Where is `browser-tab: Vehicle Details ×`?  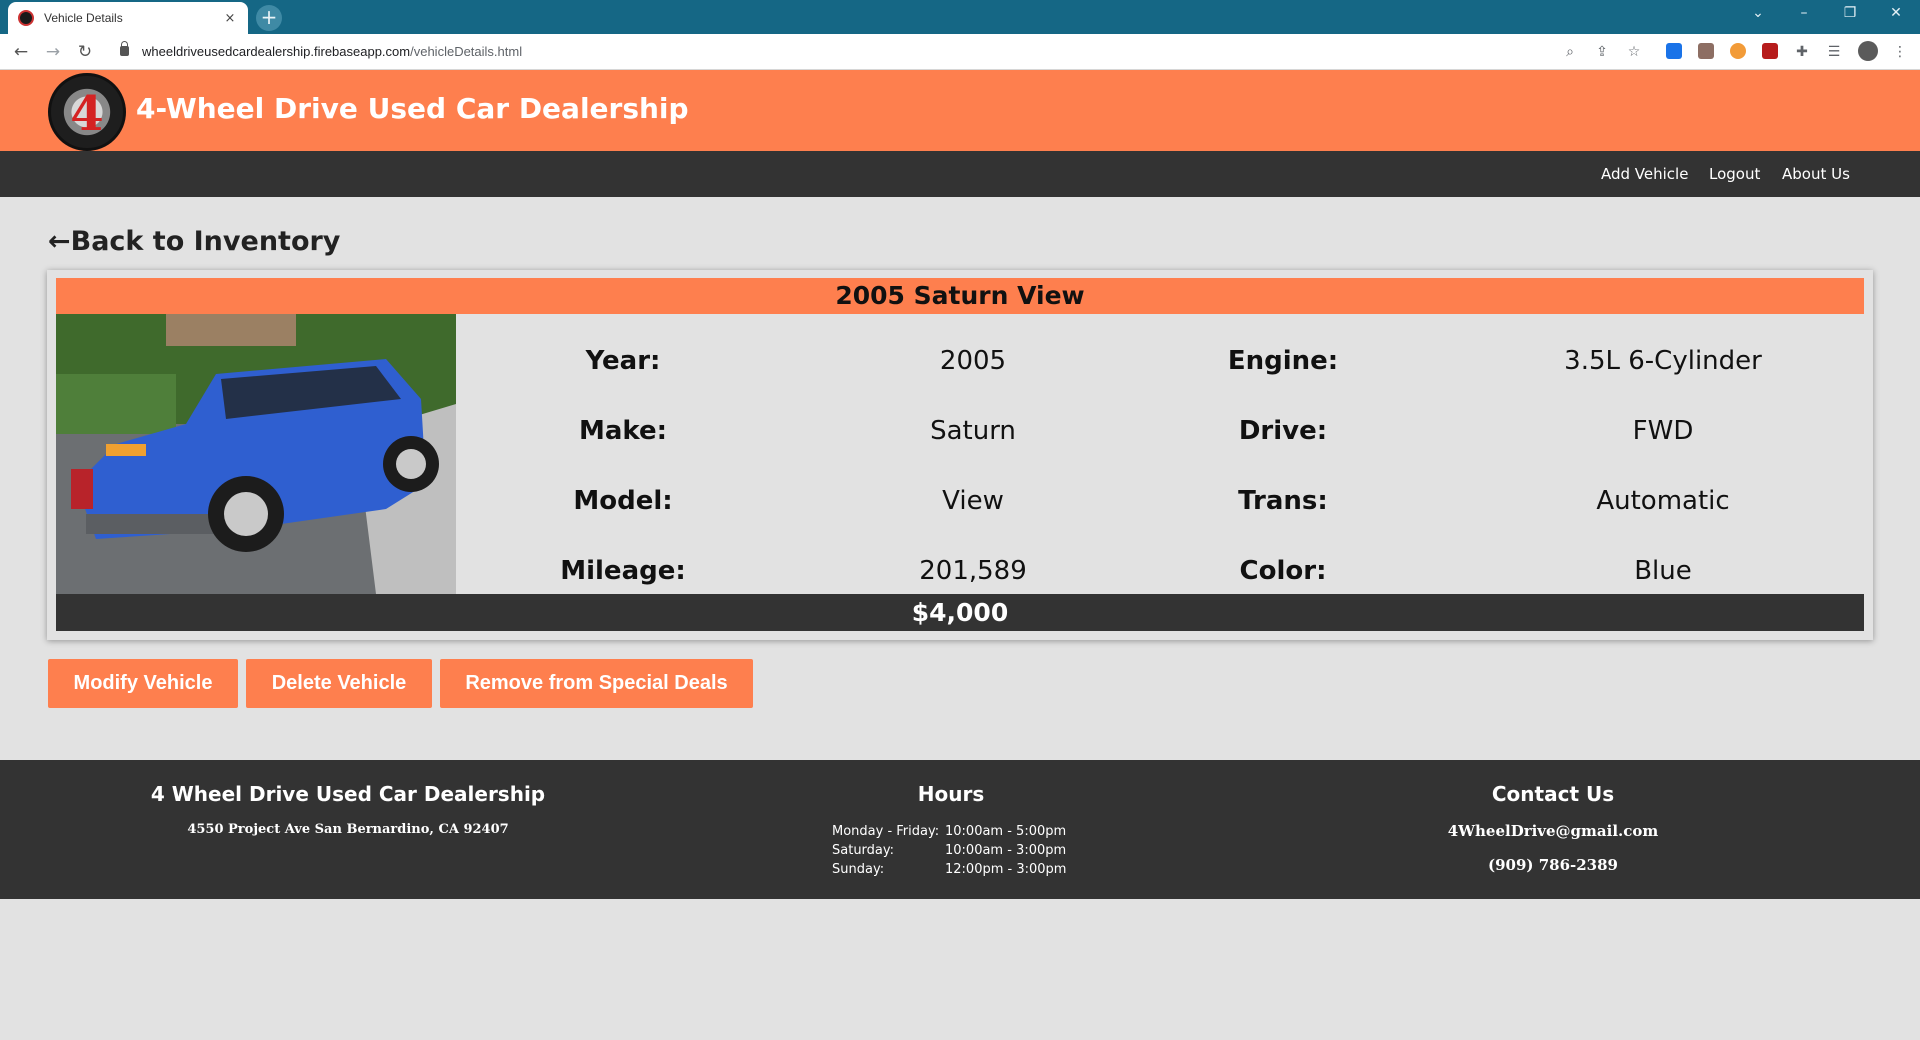 browser-tab: Vehicle Details × is located at coordinates (128, 18).